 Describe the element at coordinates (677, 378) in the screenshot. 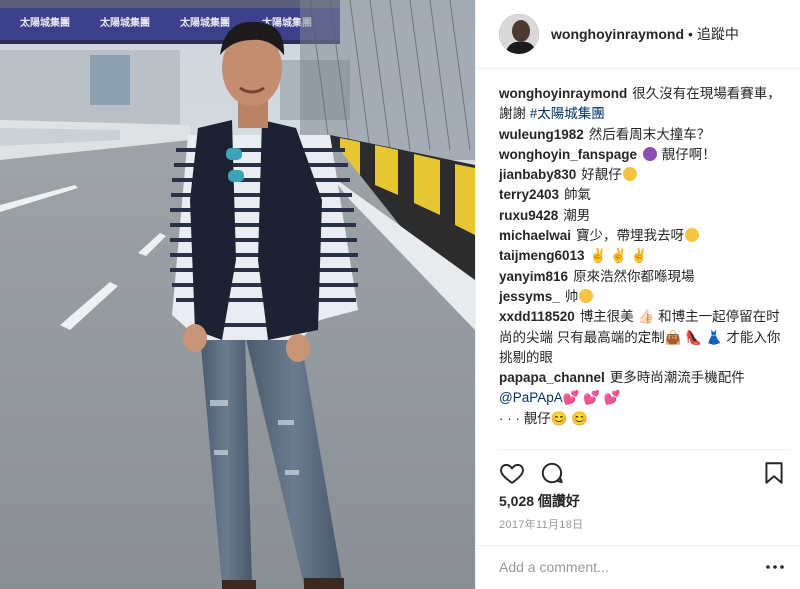

I see `comment-text: 更多時尚潮流手機配件` at that location.